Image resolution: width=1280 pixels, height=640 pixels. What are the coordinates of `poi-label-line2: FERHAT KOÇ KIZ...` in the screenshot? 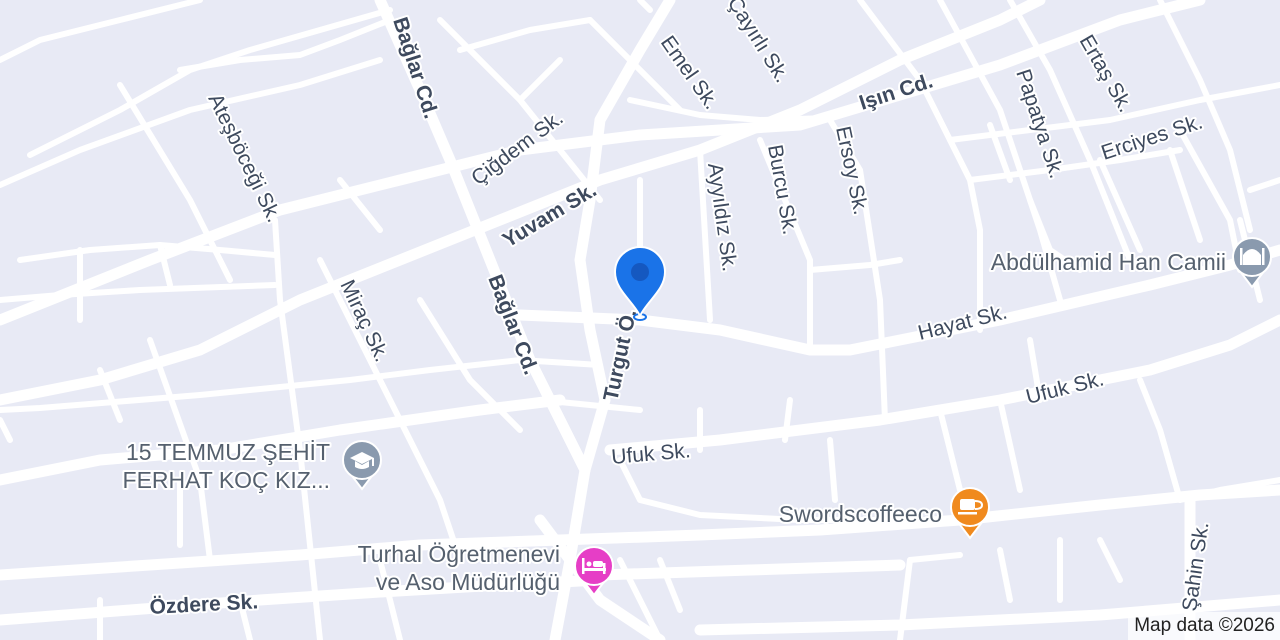 It's located at (226, 480).